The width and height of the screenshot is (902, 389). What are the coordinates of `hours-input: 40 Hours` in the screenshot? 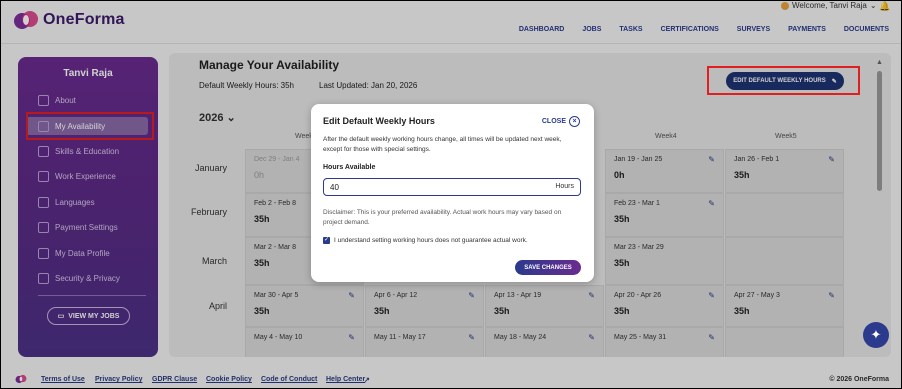 It's located at (452, 187).